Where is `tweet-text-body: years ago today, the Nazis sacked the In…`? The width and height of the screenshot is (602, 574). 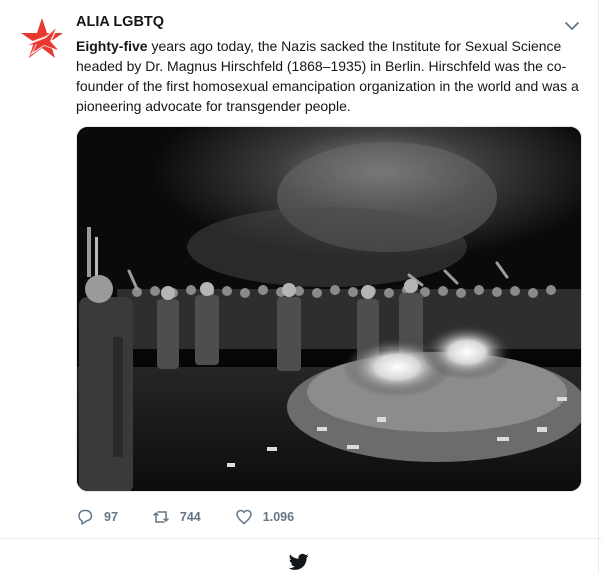 tweet-text-body: years ago today, the Nazis sacked the In… is located at coordinates (327, 76).